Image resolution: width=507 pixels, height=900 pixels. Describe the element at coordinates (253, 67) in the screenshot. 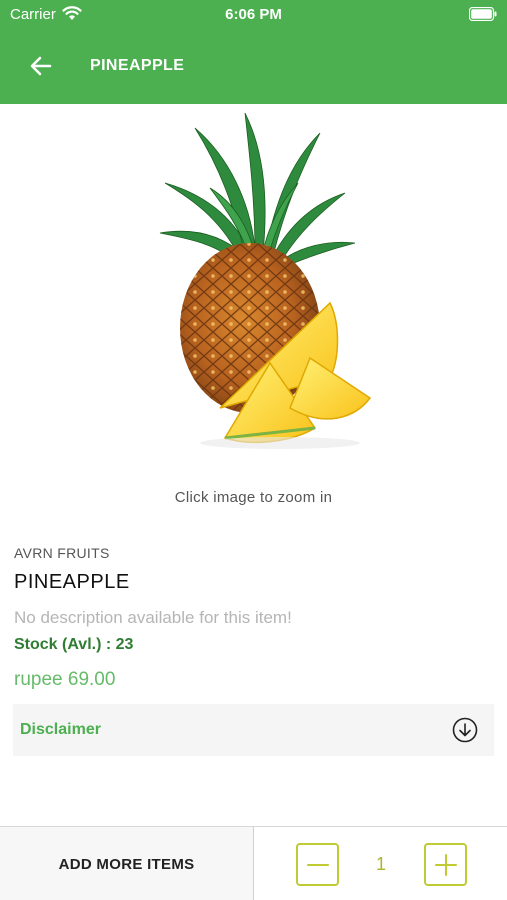

I see `header: PINEAPPLE` at that location.